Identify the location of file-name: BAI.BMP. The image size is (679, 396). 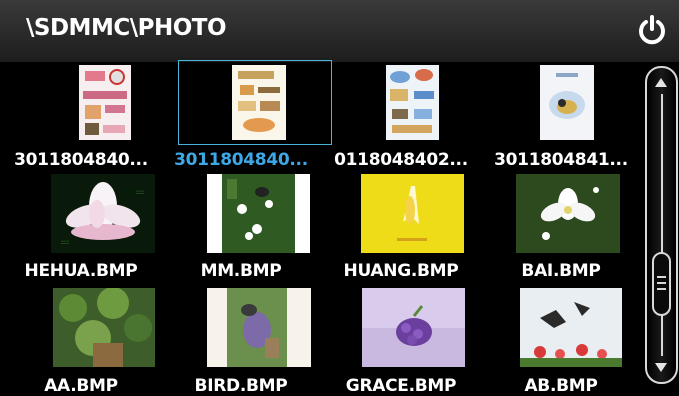
(561, 271).